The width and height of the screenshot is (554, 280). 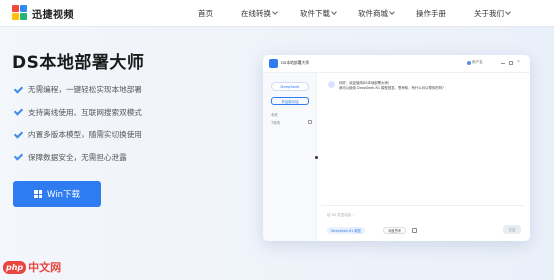 What do you see at coordinates (511, 63) in the screenshot?
I see `maximize-icon` at bounding box center [511, 63].